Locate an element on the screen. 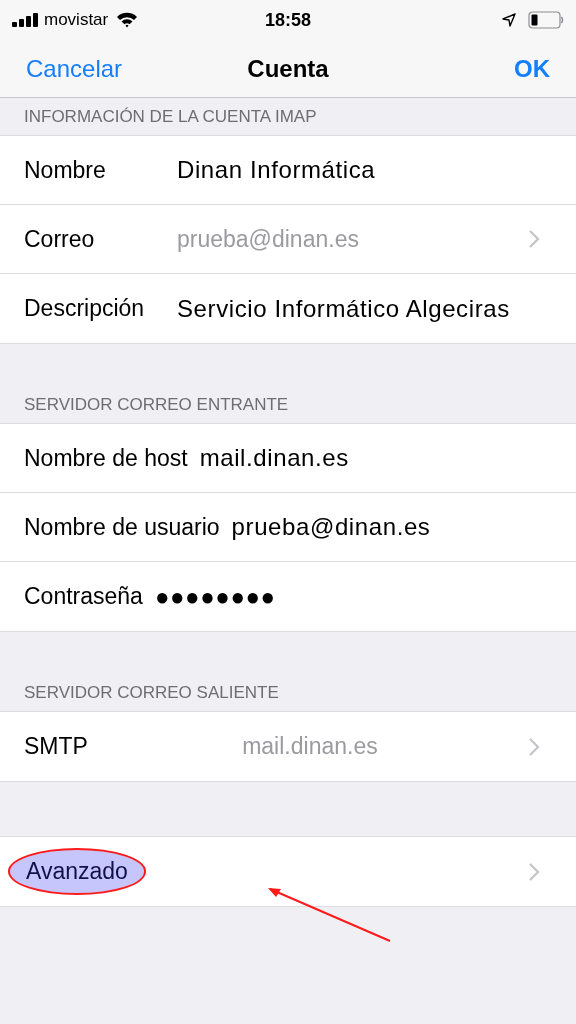 The height and width of the screenshot is (1024, 576). field-value: ●●●●●●●● is located at coordinates (215, 596).